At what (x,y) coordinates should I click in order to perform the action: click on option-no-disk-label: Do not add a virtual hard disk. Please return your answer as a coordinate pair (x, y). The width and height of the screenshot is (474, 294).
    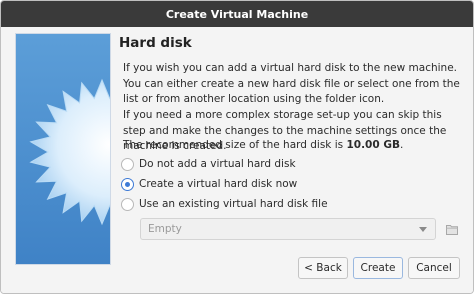
    Looking at the image, I should click on (217, 164).